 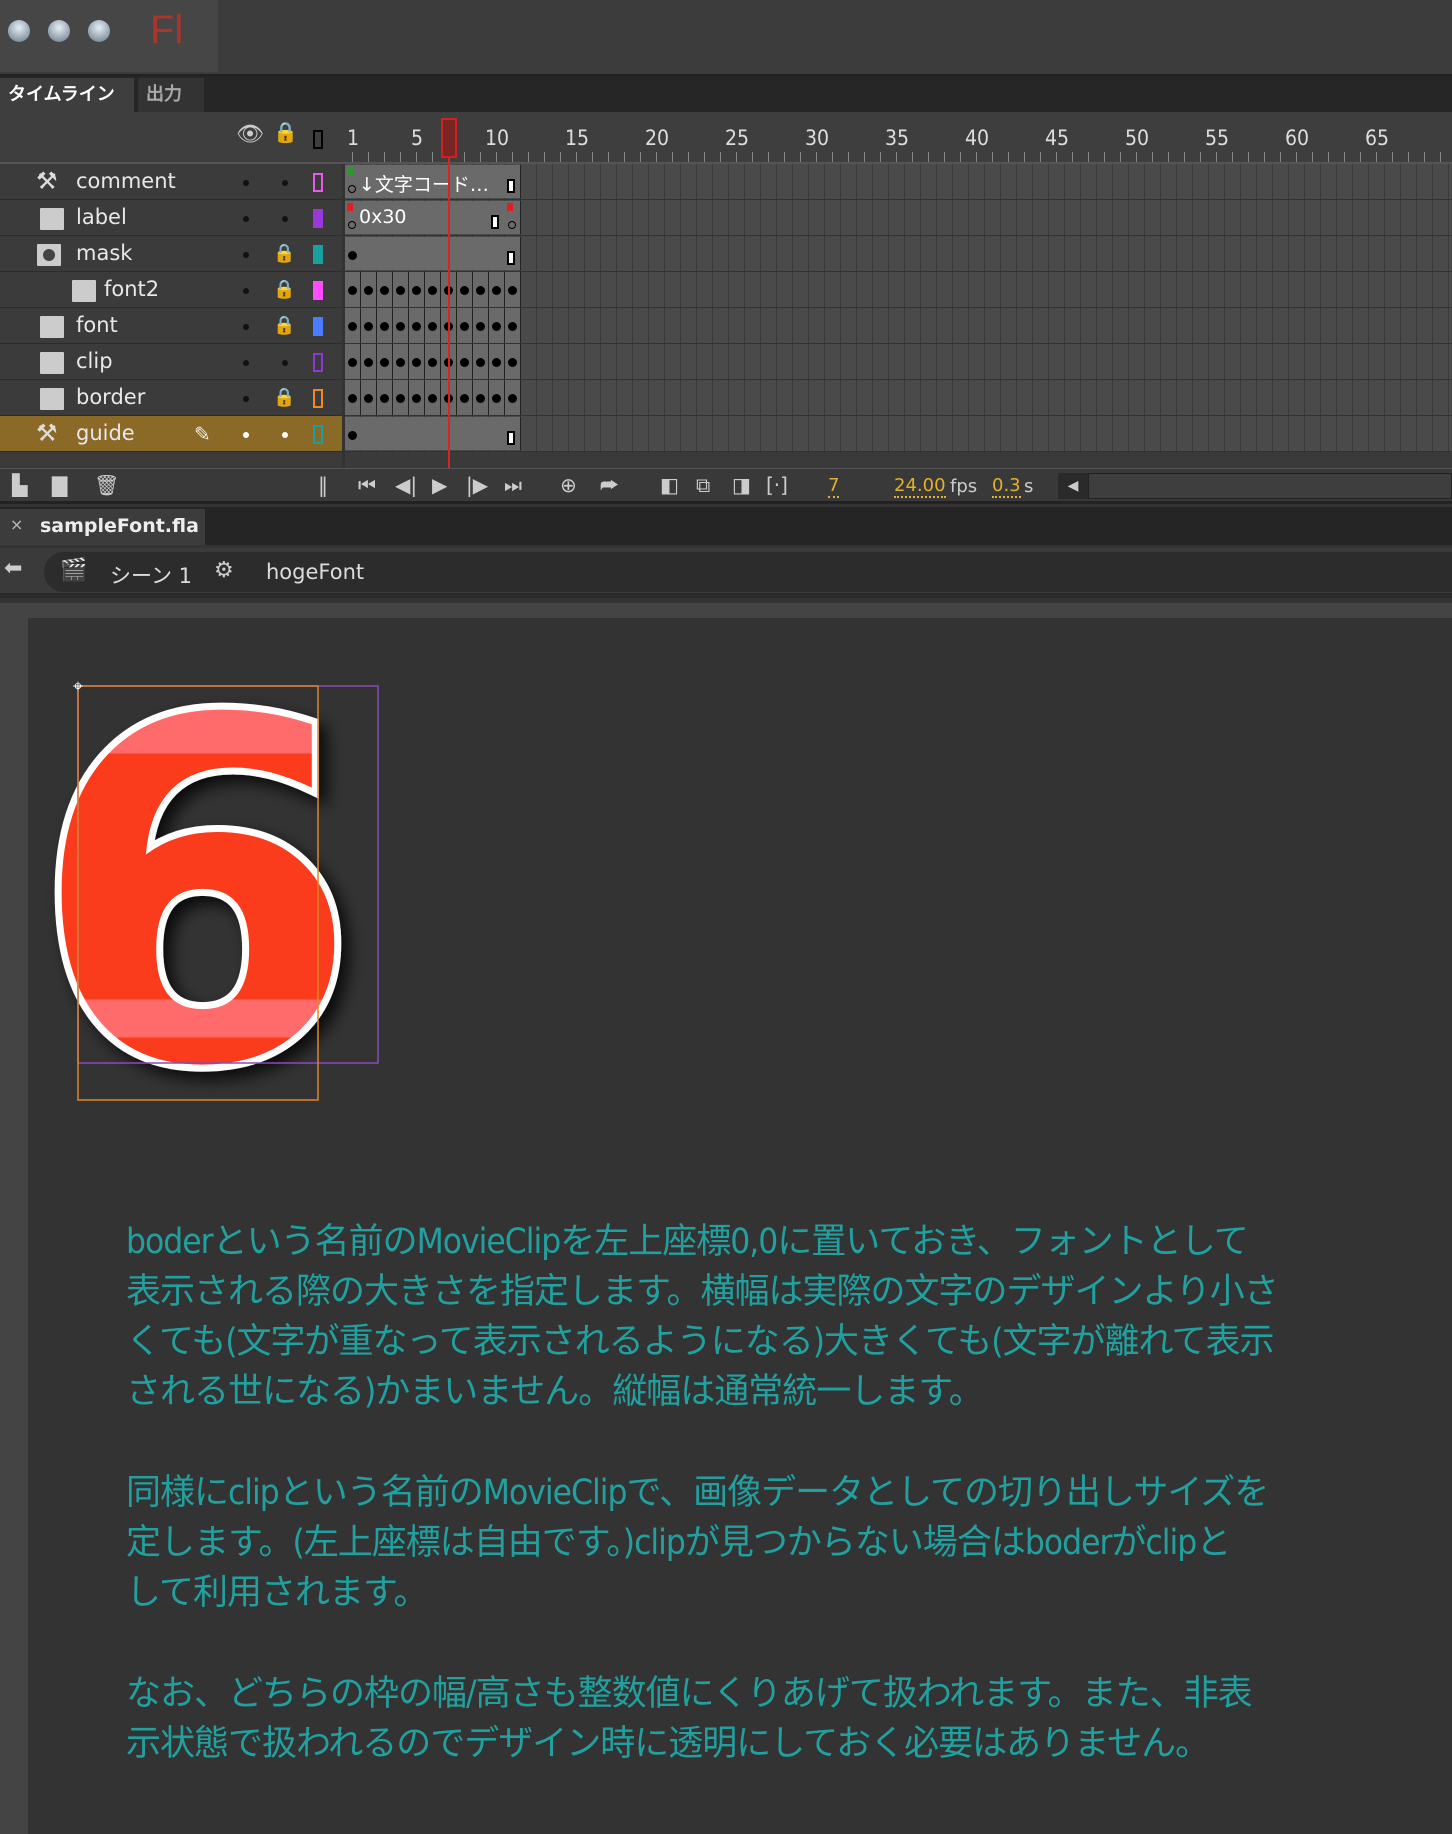 What do you see at coordinates (406, 485) in the screenshot?
I see `step-back-icon: ◀|` at bounding box center [406, 485].